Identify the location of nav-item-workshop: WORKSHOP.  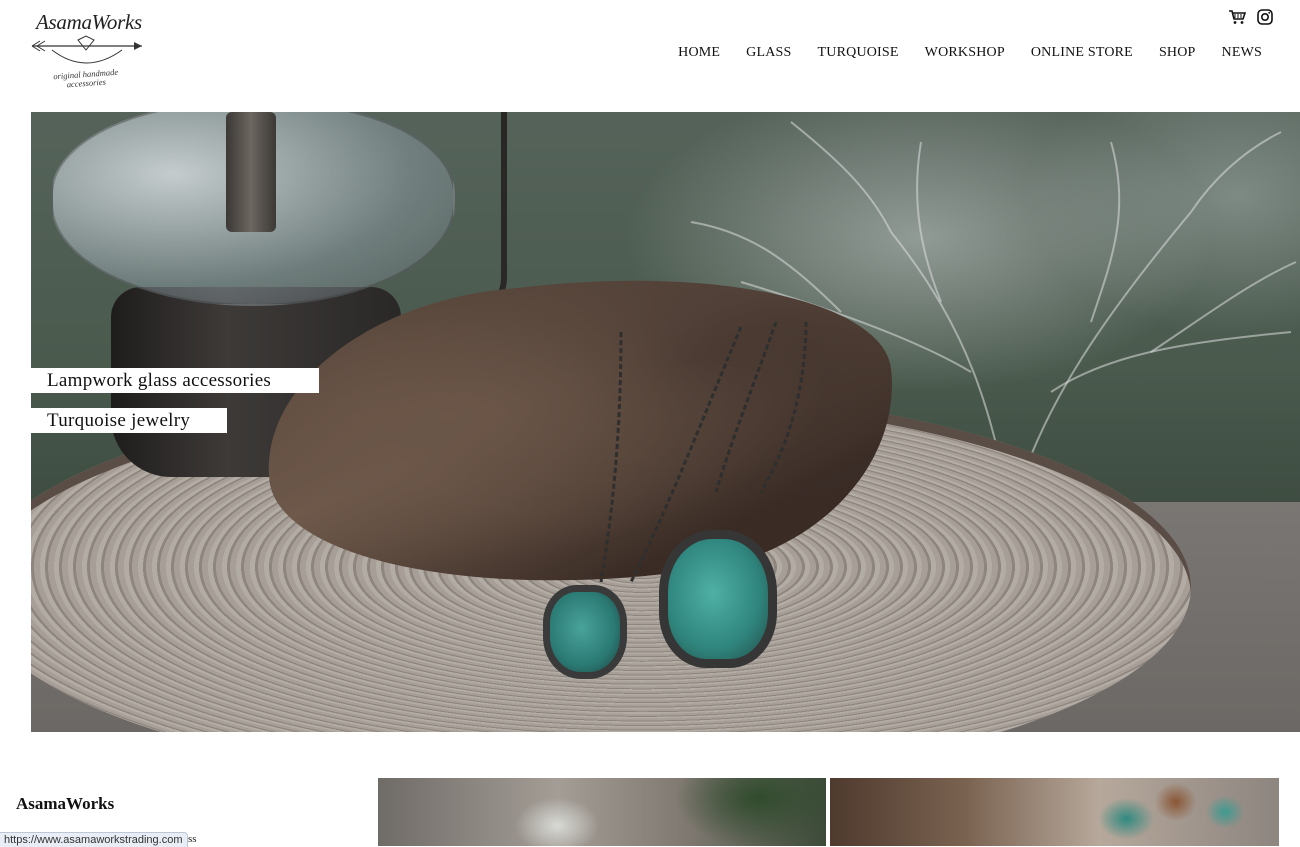
(965, 53).